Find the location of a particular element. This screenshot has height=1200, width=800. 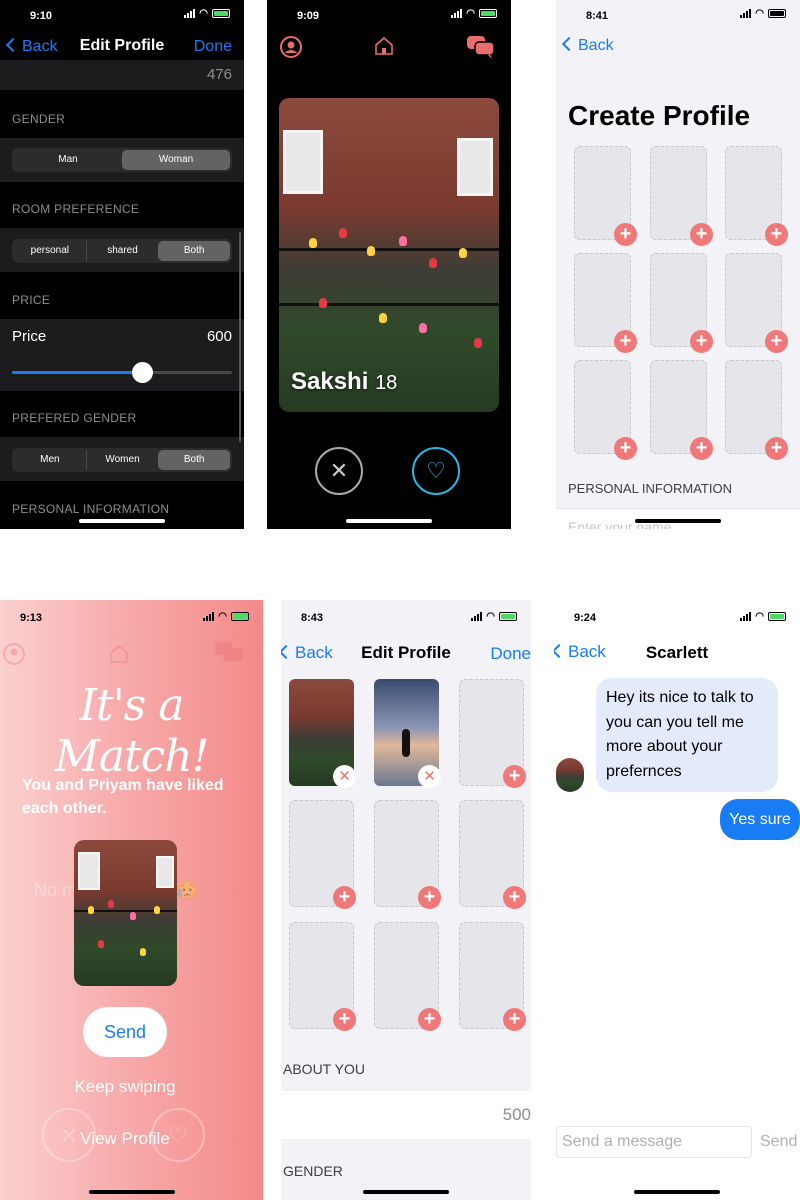

profile-name: Sakshi 18 is located at coordinates (344, 381).